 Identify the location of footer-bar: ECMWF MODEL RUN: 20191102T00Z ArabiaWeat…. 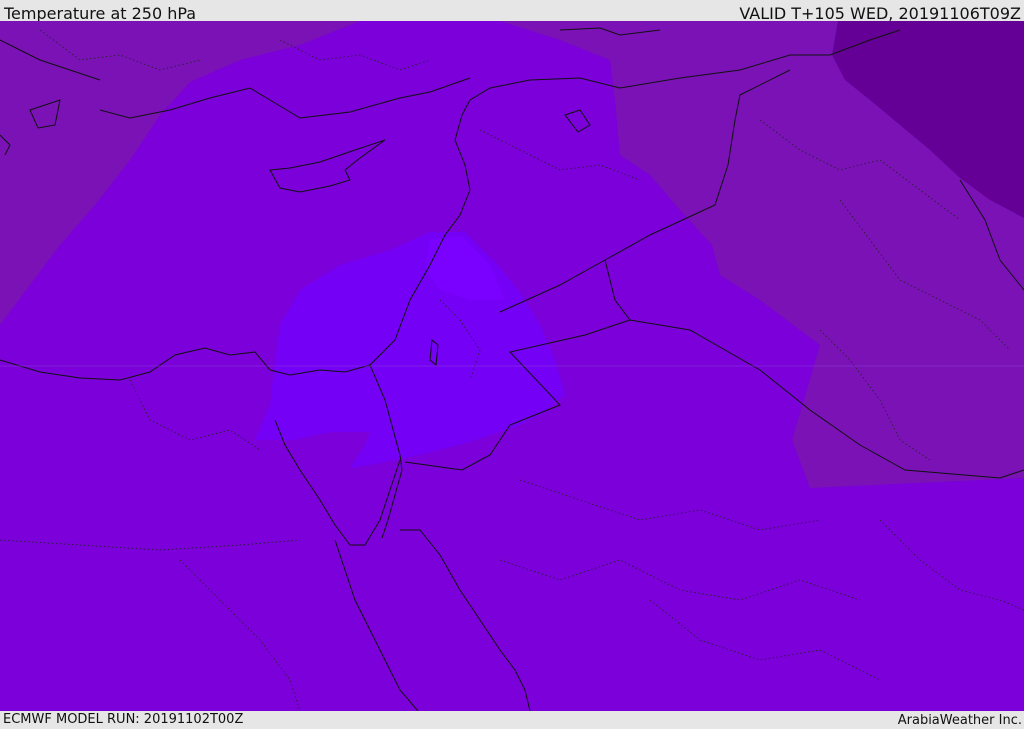
(512, 720).